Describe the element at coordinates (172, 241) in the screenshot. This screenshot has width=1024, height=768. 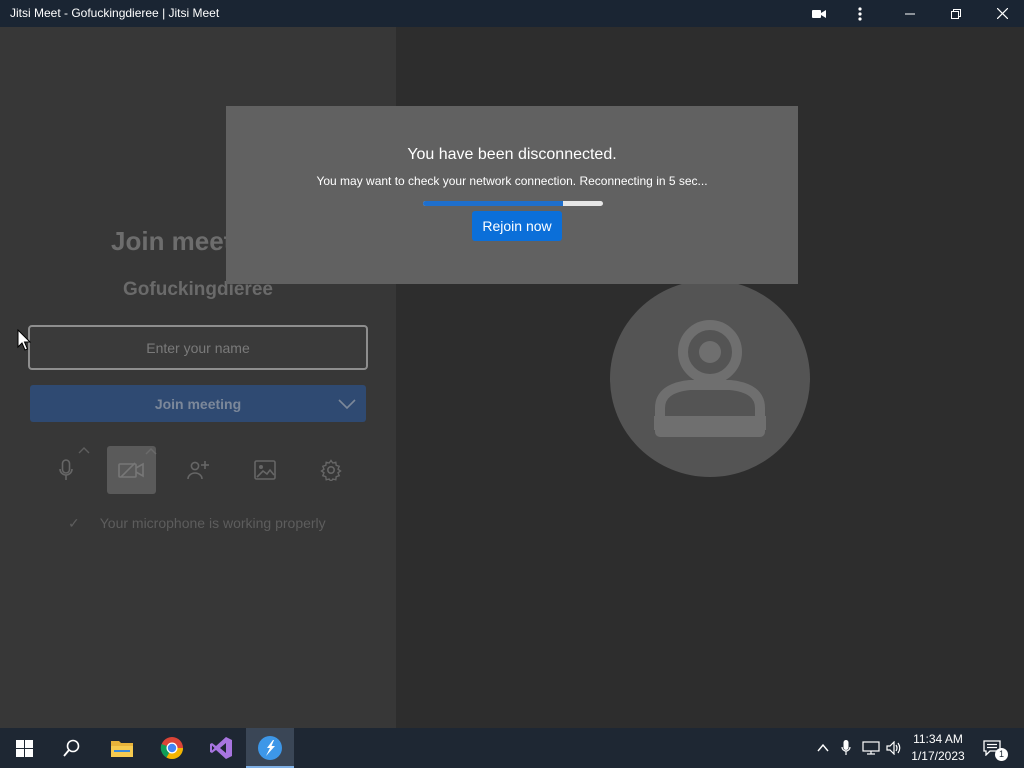
I see `prejoin-heading: Join meet` at that location.